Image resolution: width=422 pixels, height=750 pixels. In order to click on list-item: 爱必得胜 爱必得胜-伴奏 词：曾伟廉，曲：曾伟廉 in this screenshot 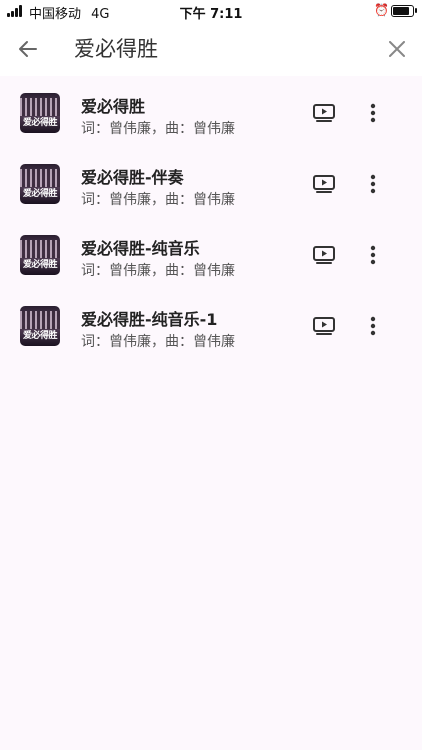, I will do `click(211, 184)`.